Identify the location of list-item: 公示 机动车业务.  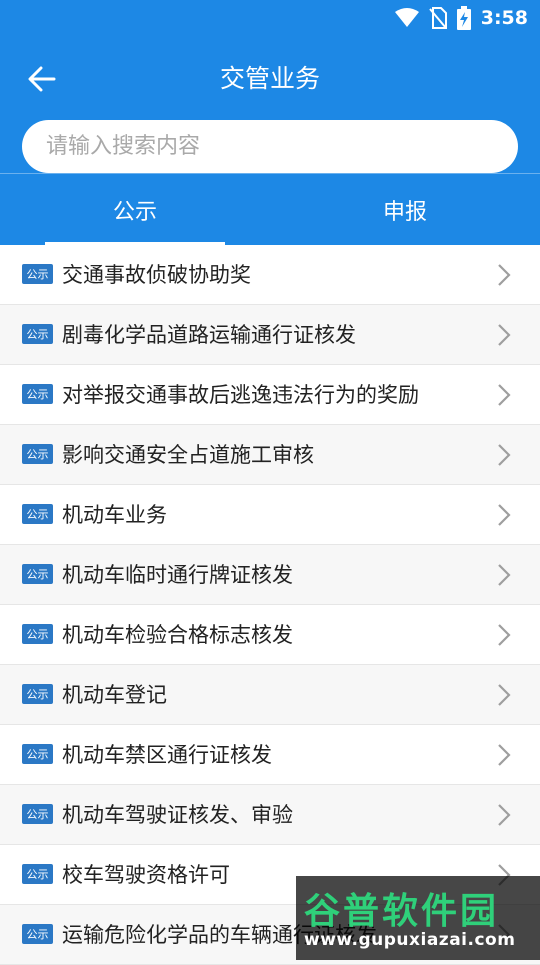
(270, 515).